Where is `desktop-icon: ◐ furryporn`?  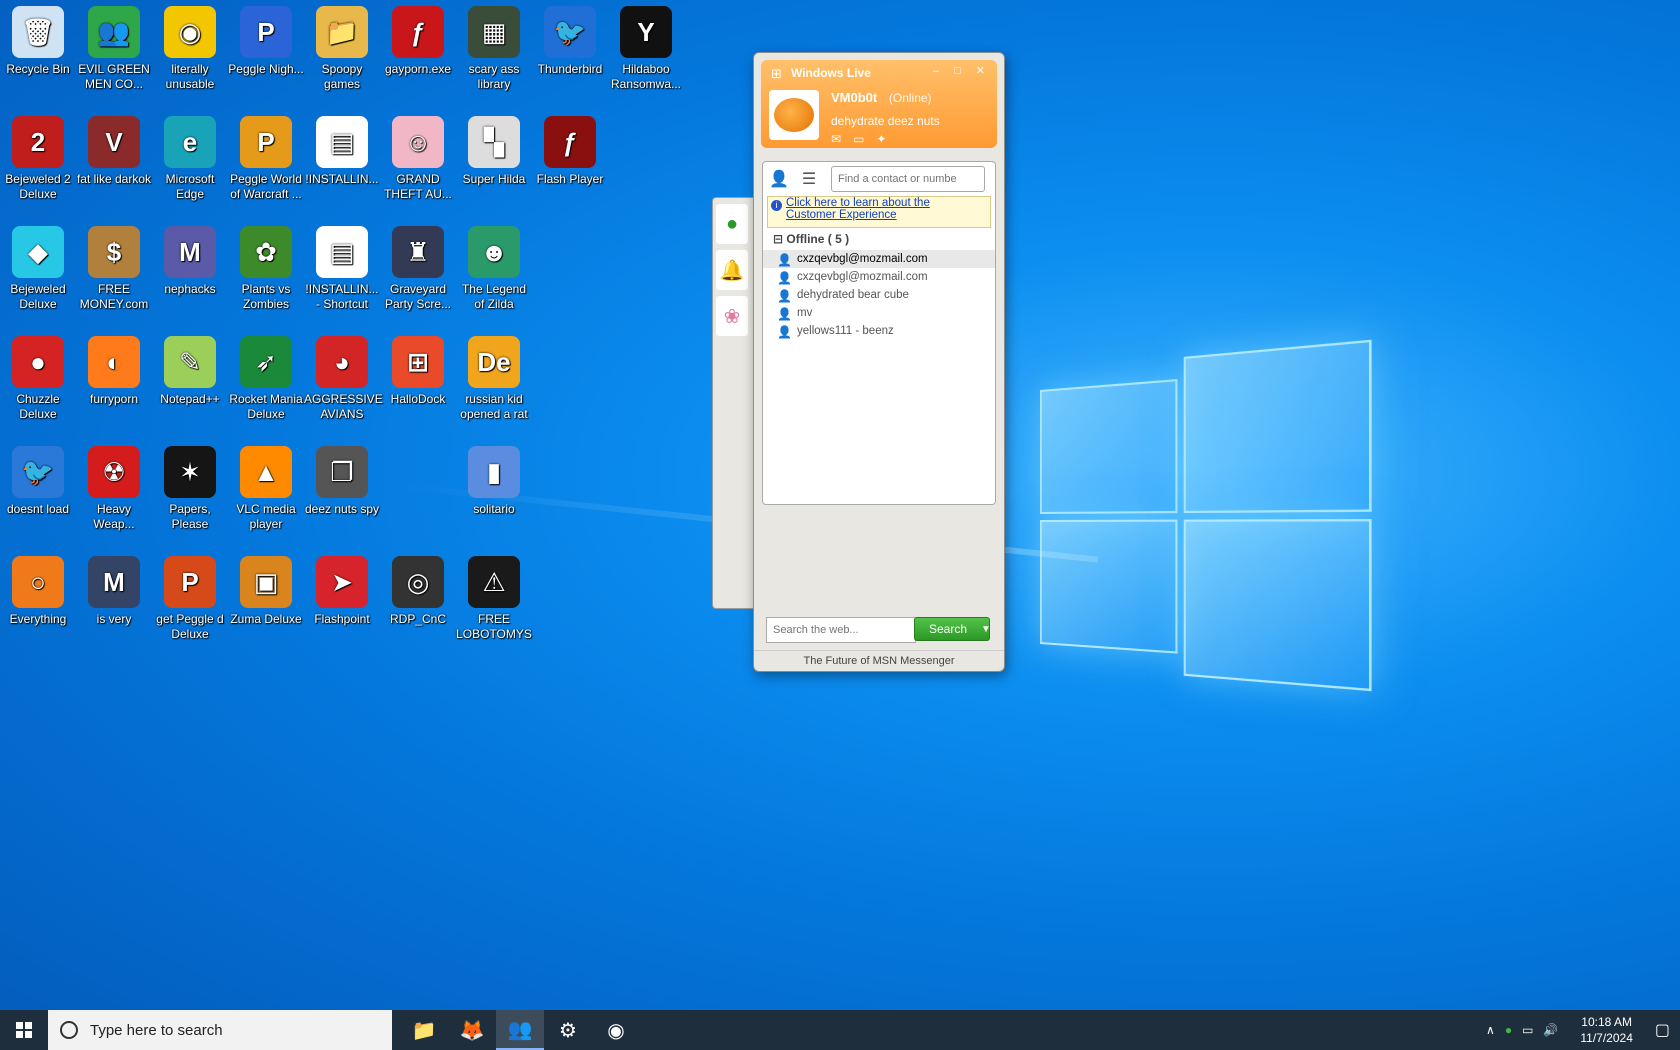
desktop-icon: ◐ furryporn is located at coordinates (114, 368).